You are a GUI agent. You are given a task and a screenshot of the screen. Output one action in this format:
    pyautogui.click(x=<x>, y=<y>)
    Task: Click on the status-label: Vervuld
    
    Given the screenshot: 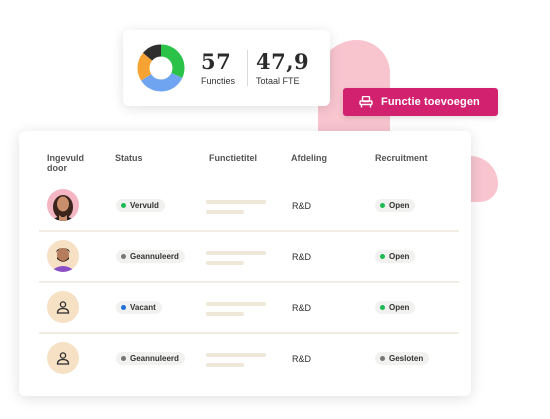 What is the action you would take?
    pyautogui.click(x=144, y=205)
    